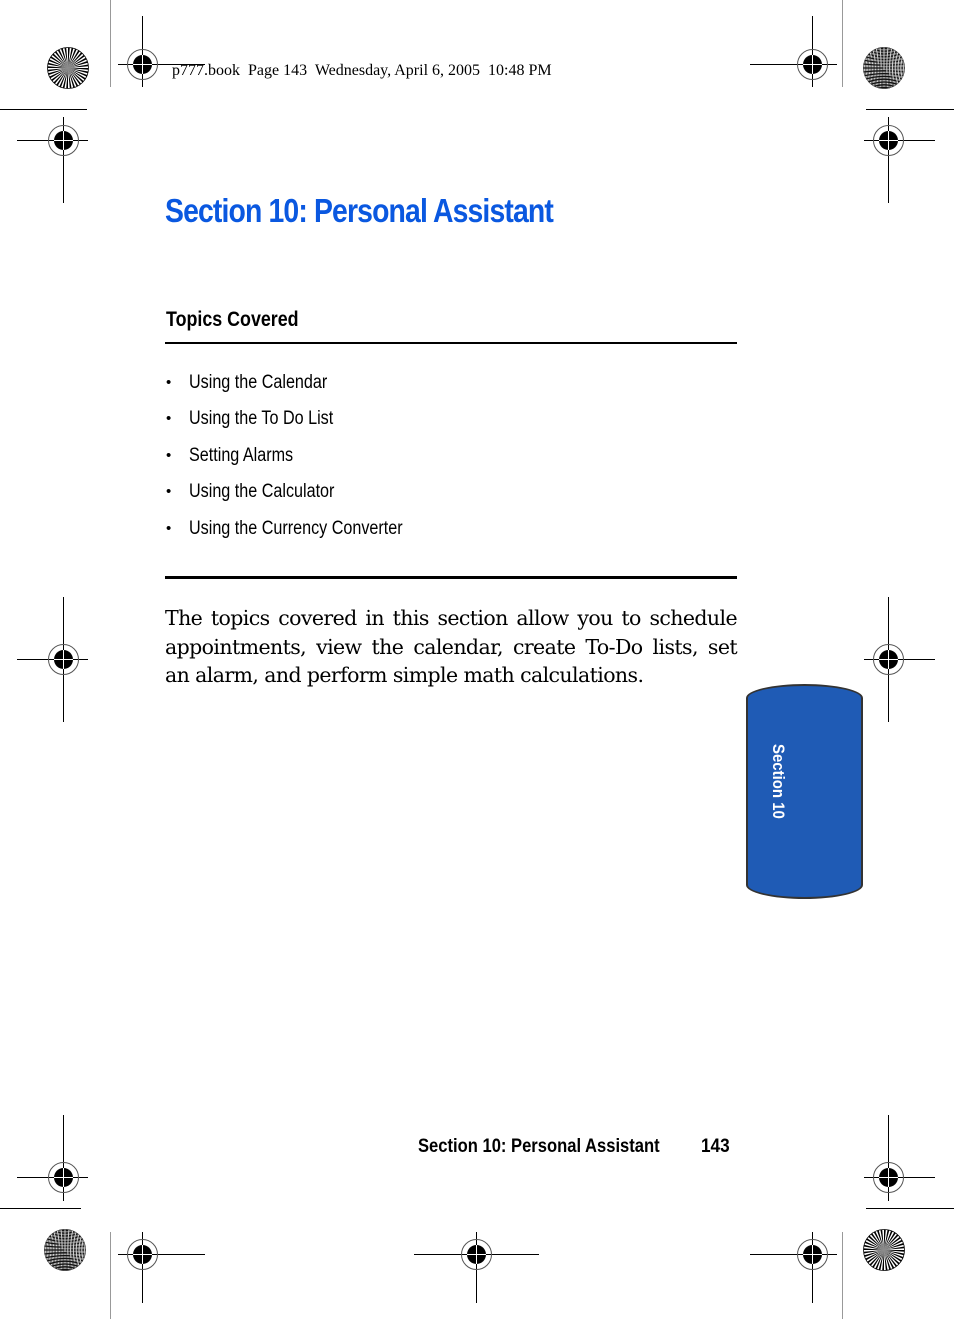  Describe the element at coordinates (539, 1146) in the screenshot. I see `footer-section-title: Section 10: Personal Assistant` at that location.